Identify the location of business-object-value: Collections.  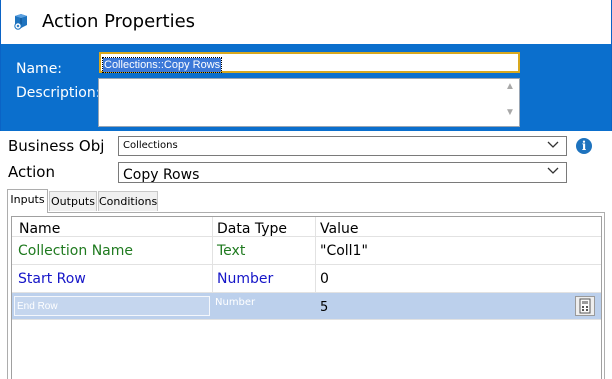
(150, 145).